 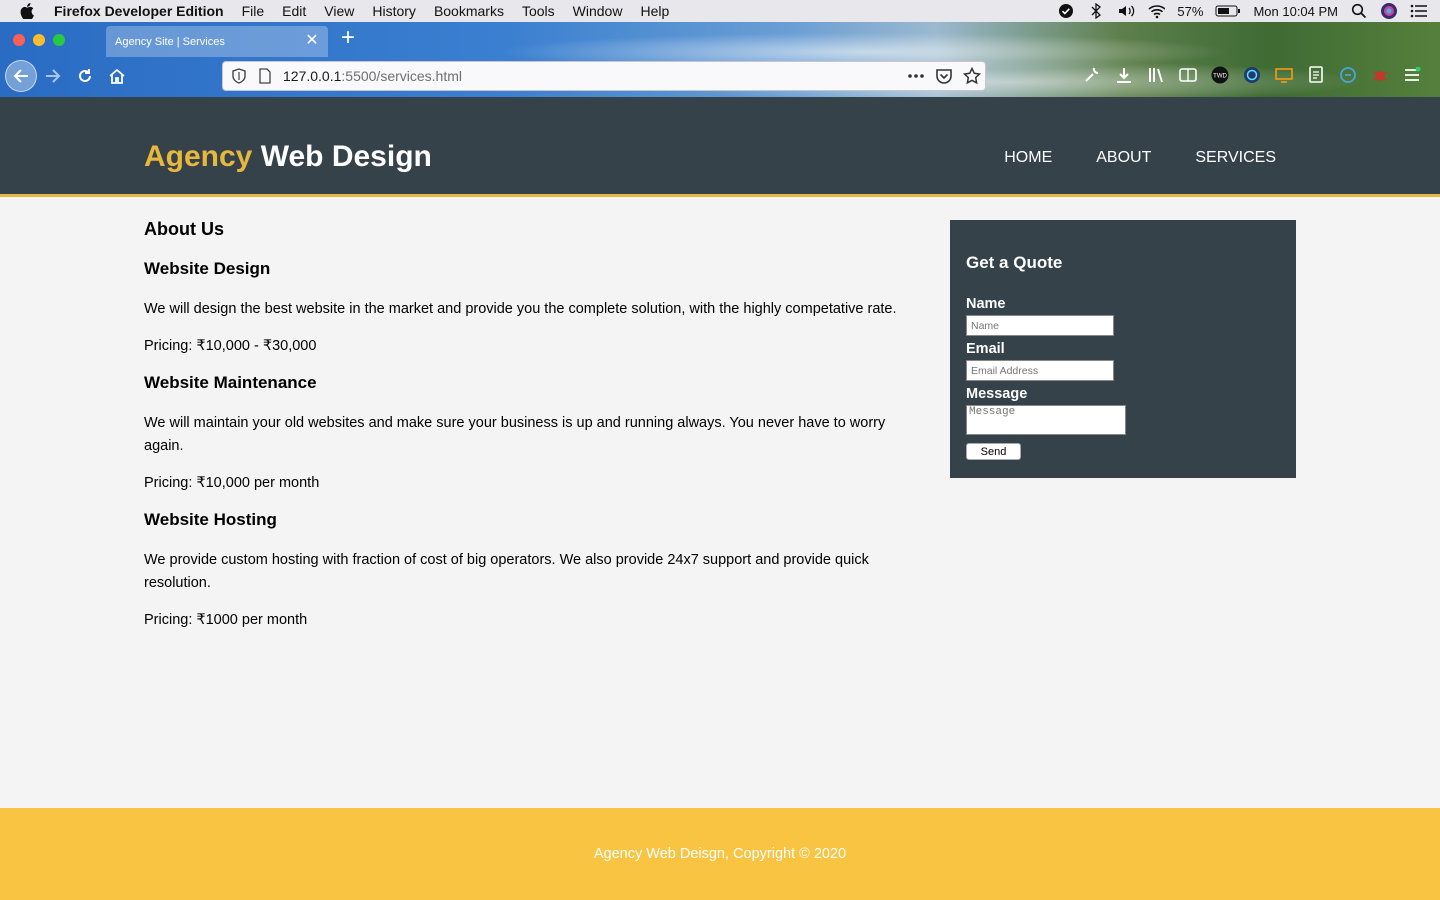 What do you see at coordinates (1359, 11) in the screenshot?
I see `spotlight-search-icon` at bounding box center [1359, 11].